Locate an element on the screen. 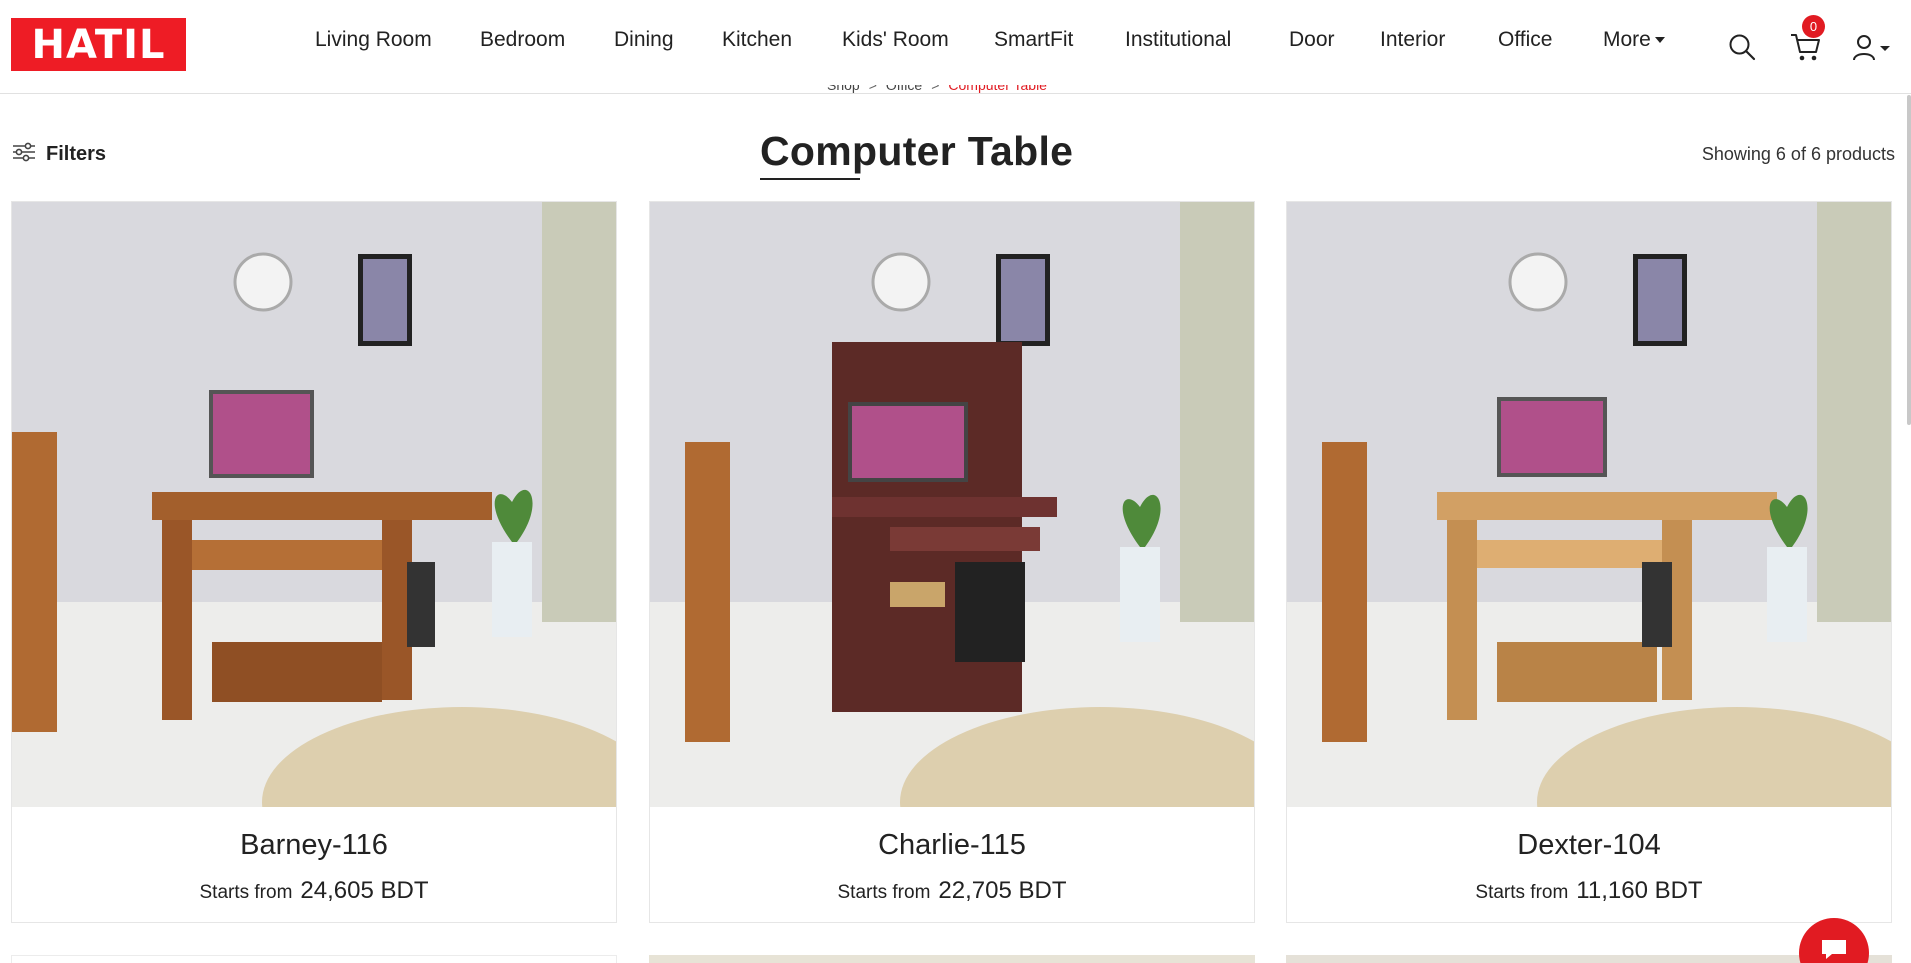  nav-item-more: More is located at coordinates (1634, 40).